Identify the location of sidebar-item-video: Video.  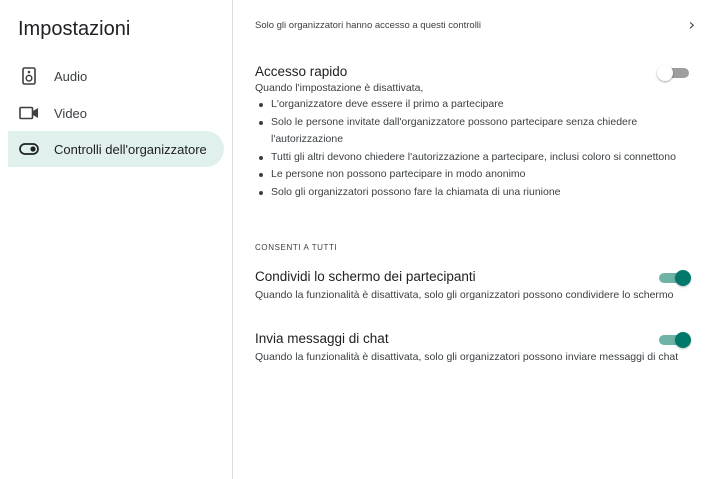
(116, 113).